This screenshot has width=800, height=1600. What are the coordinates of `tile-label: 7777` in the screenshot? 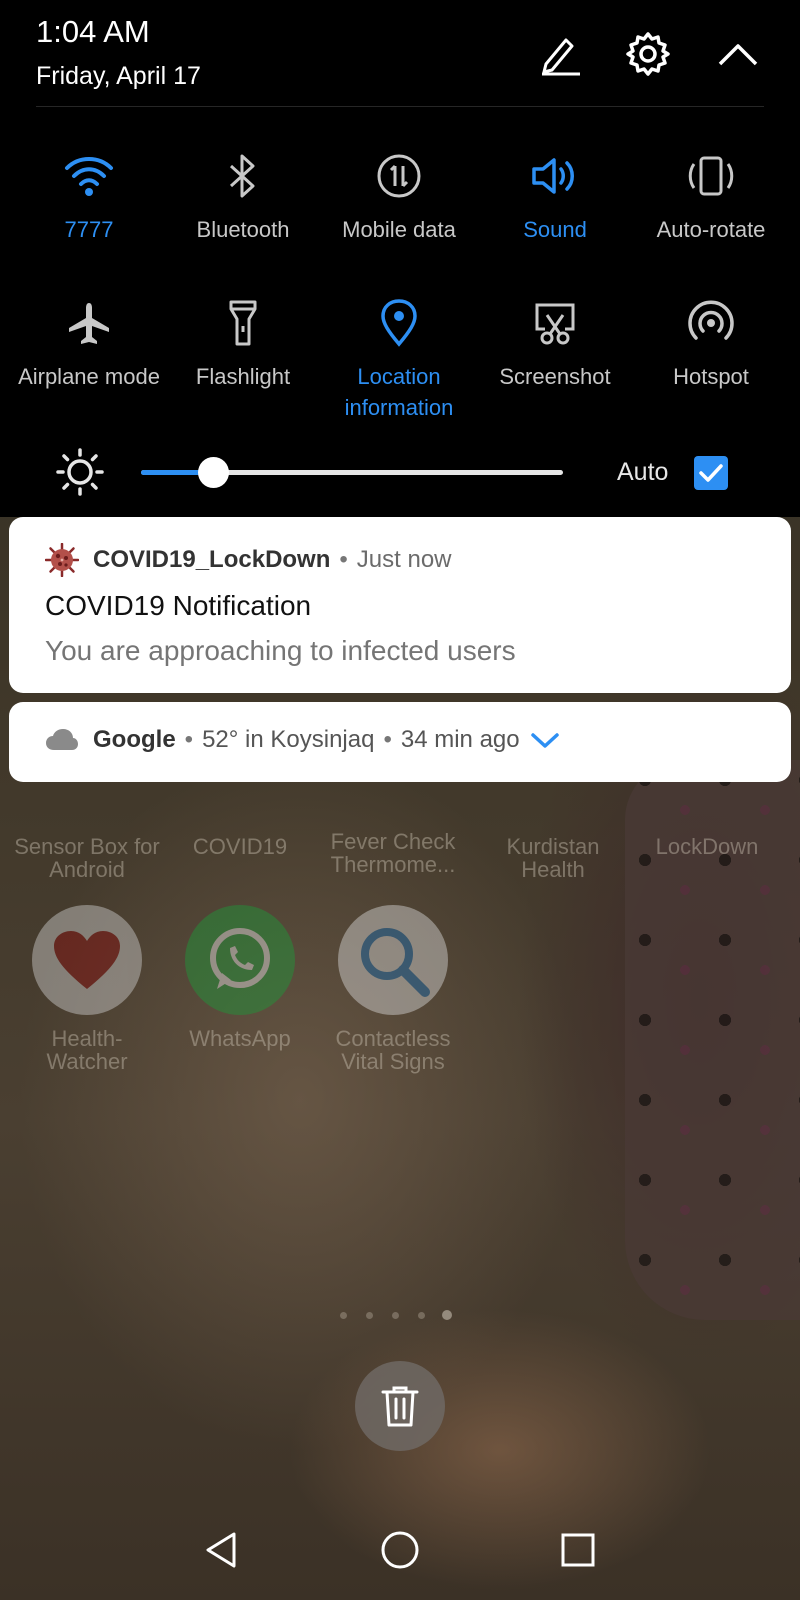 It's located at (89, 229).